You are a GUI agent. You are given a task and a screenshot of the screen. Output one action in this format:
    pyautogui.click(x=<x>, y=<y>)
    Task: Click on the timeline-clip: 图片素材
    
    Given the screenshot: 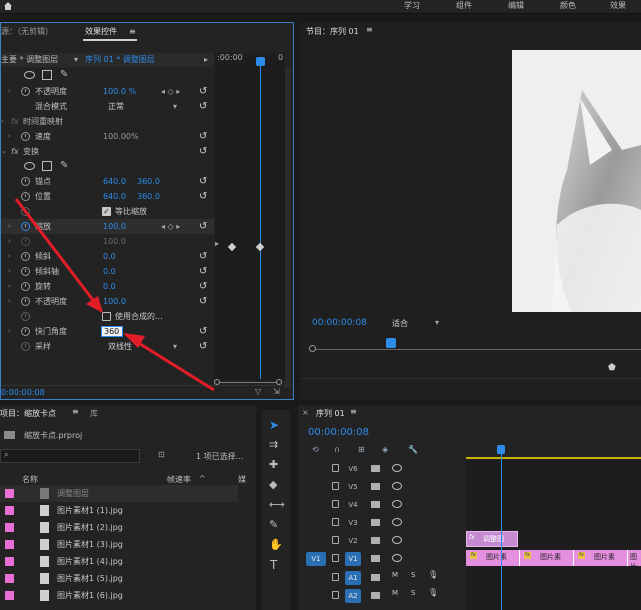 What is the action you would take?
    pyautogui.click(x=634, y=558)
    